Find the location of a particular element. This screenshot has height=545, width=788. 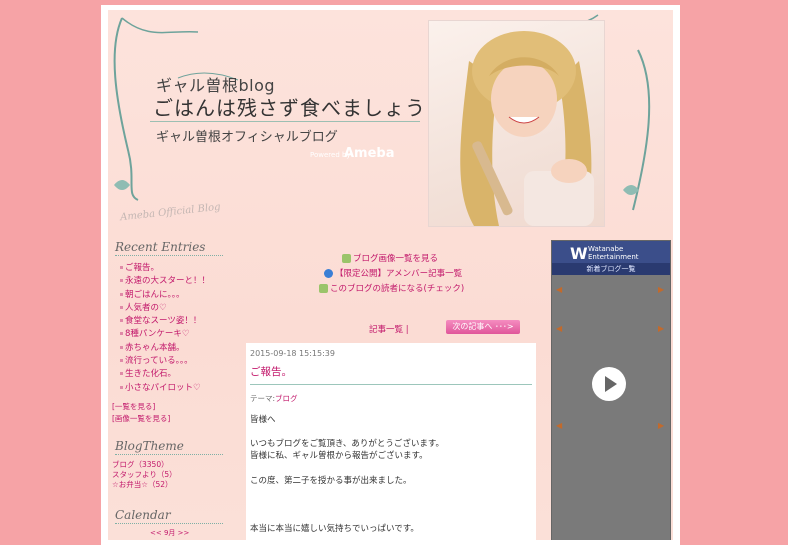

calendar-heading: Calendar is located at coordinates (169, 516).